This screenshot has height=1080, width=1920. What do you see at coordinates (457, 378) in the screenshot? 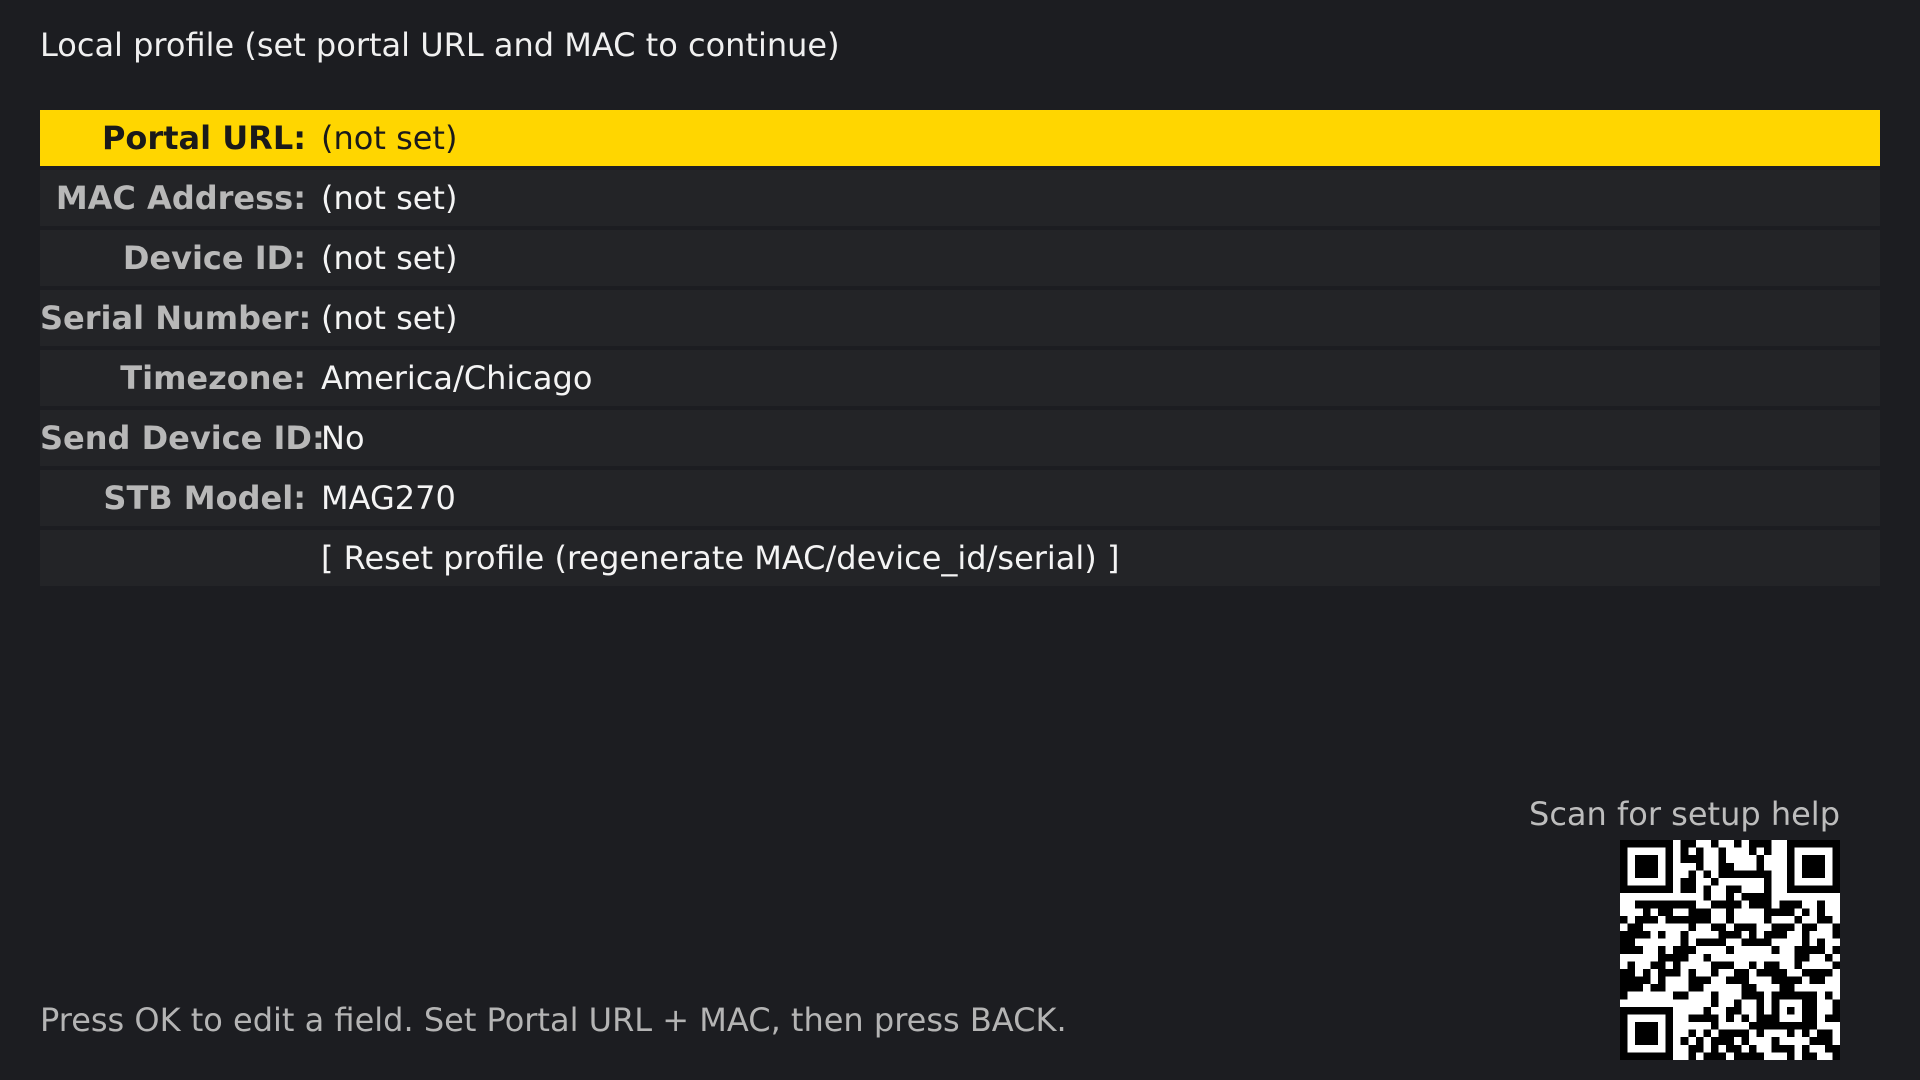
I see `setting-value: America/Chicago` at bounding box center [457, 378].